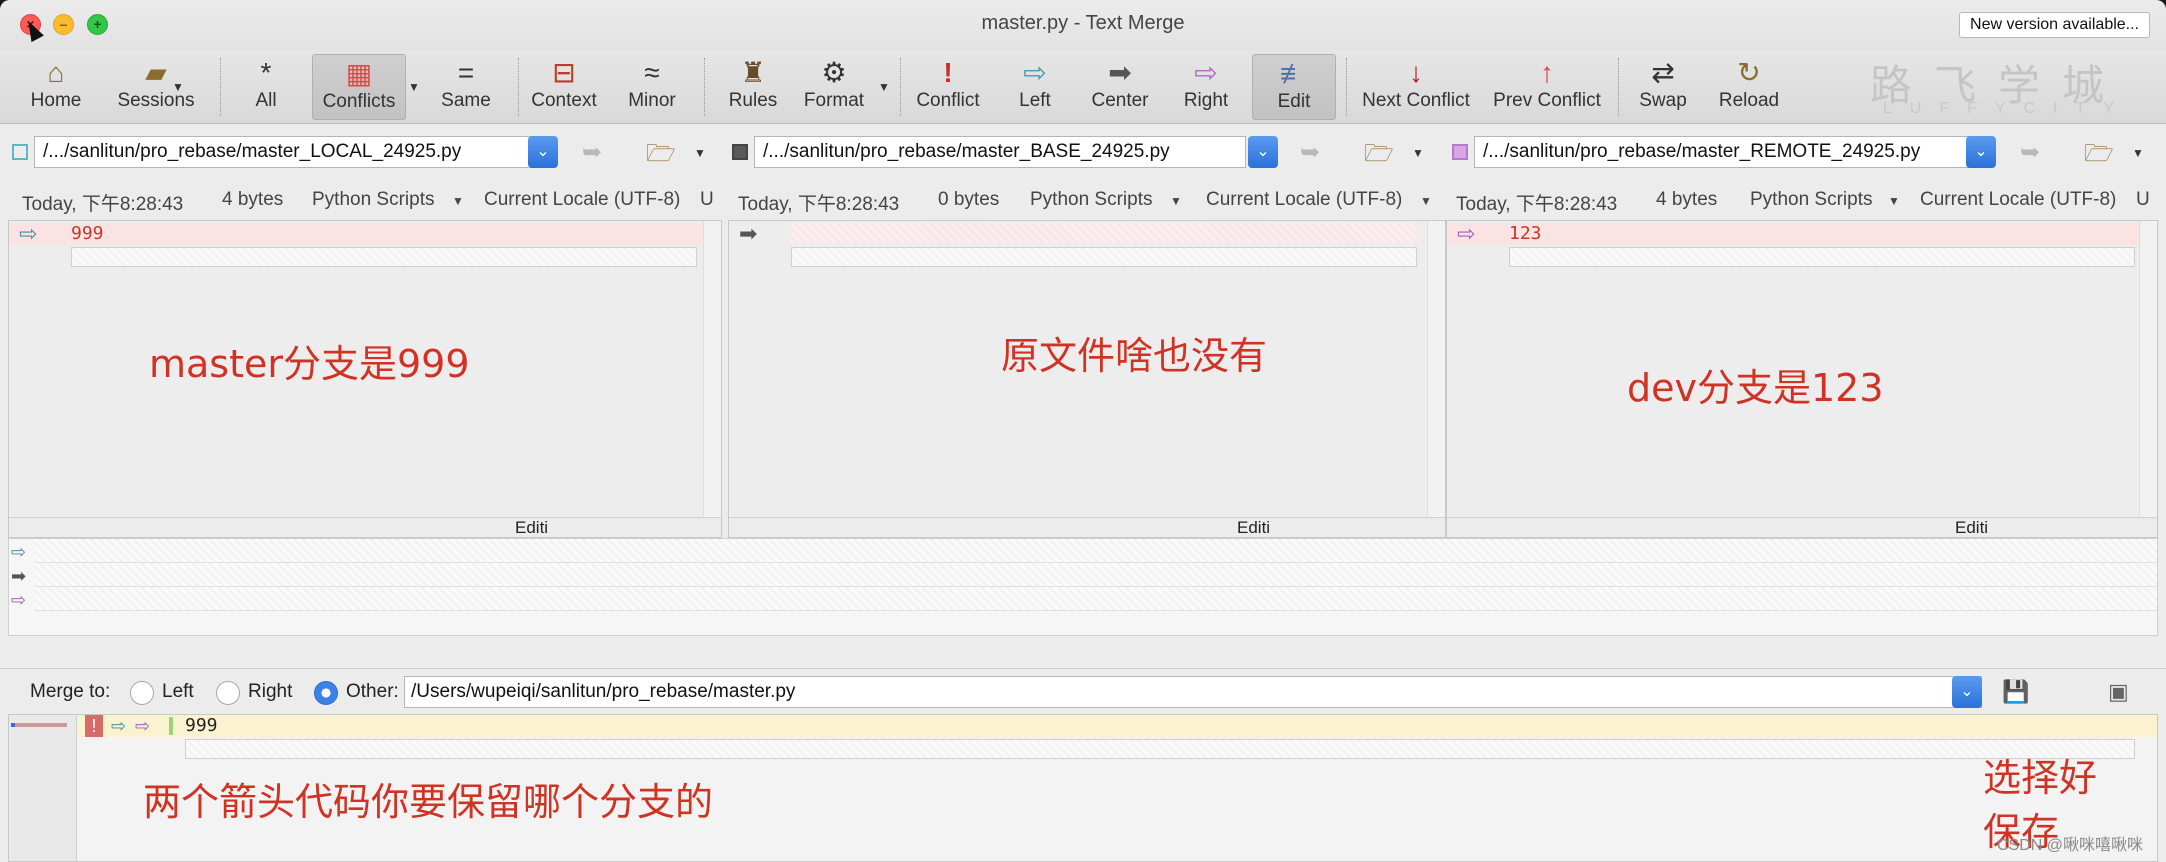 This screenshot has width=2166, height=862. I want to click on same-button: = Same, so click(466, 87).